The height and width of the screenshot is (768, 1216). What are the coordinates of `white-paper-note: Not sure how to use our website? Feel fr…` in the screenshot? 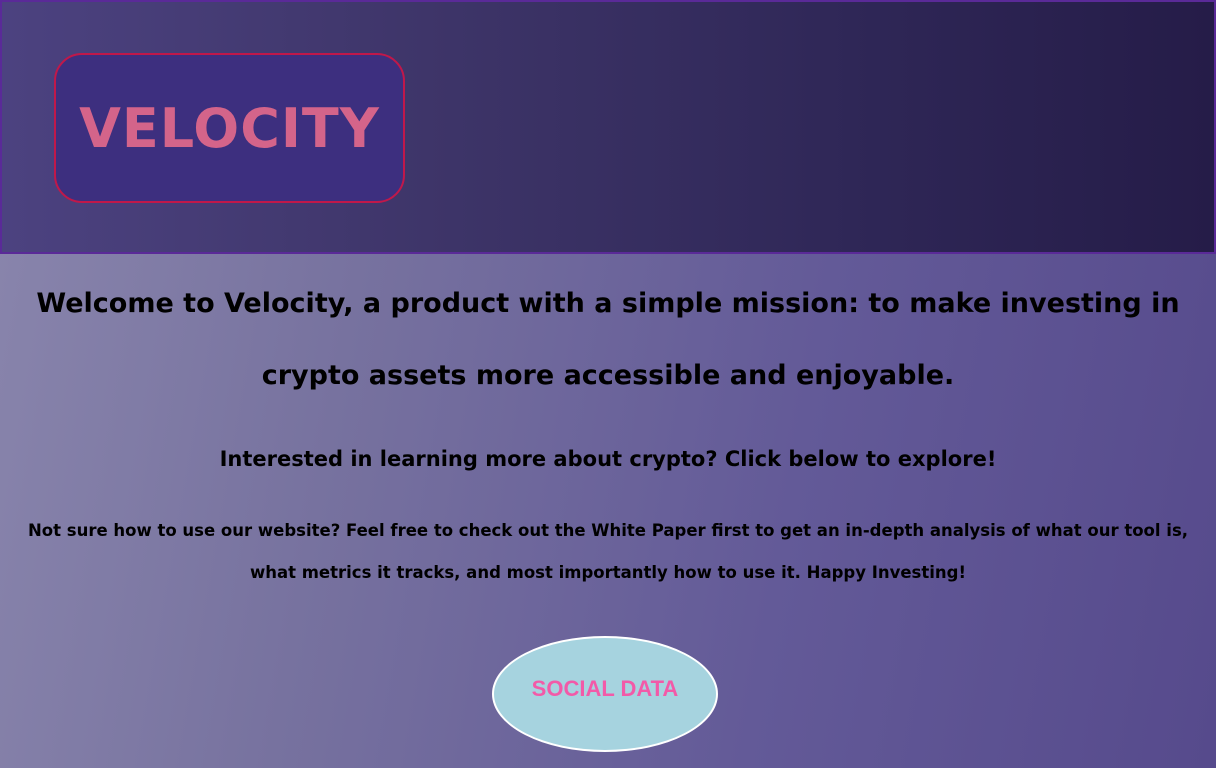 It's located at (608, 551).